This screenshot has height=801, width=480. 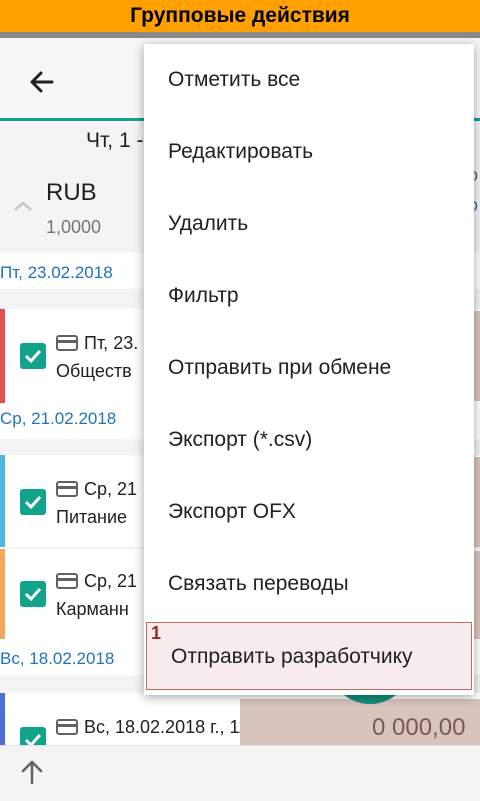 I want to click on menu-item-export-csv: Экспорт (*.csv), so click(x=309, y=440).